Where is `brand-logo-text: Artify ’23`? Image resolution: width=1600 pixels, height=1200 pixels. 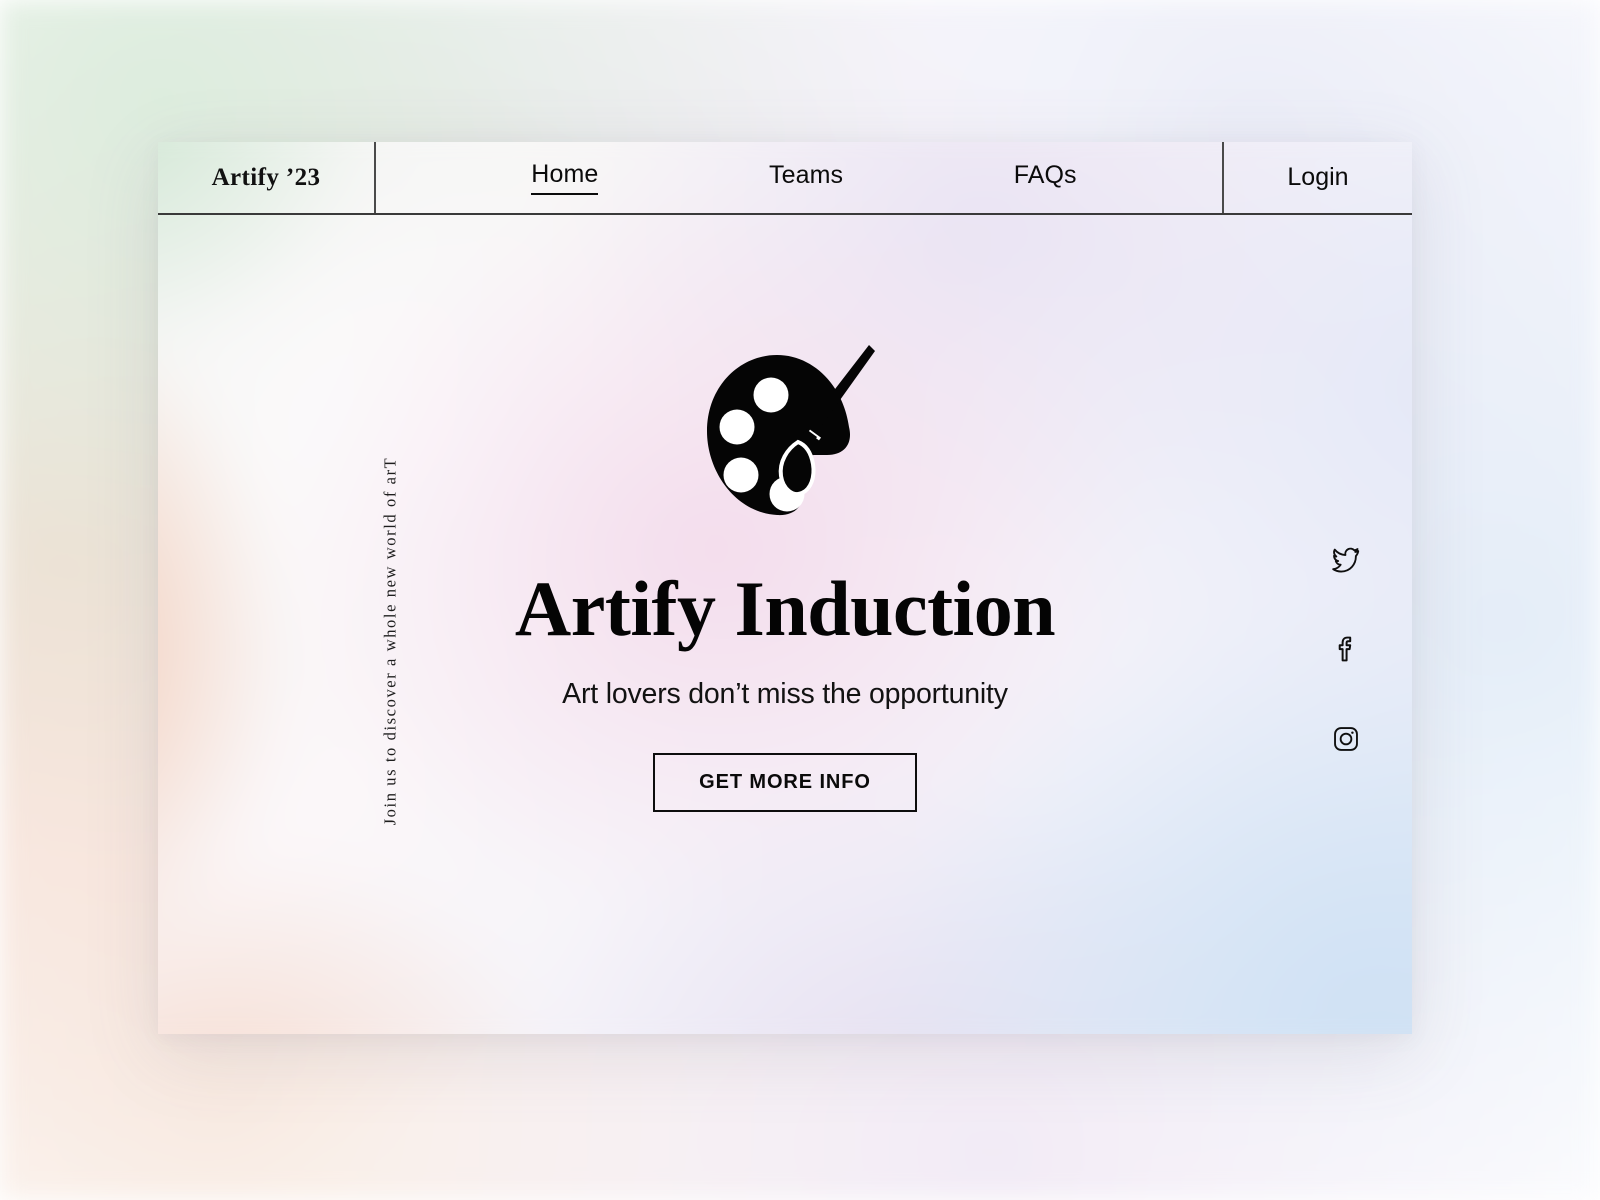 brand-logo-text: Artify ’23 is located at coordinates (266, 177).